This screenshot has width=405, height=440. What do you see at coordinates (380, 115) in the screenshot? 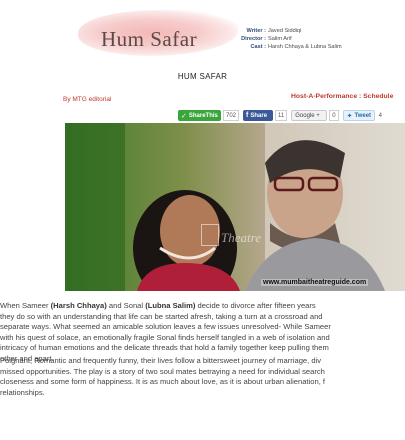
I see `tweet-count: 4` at bounding box center [380, 115].